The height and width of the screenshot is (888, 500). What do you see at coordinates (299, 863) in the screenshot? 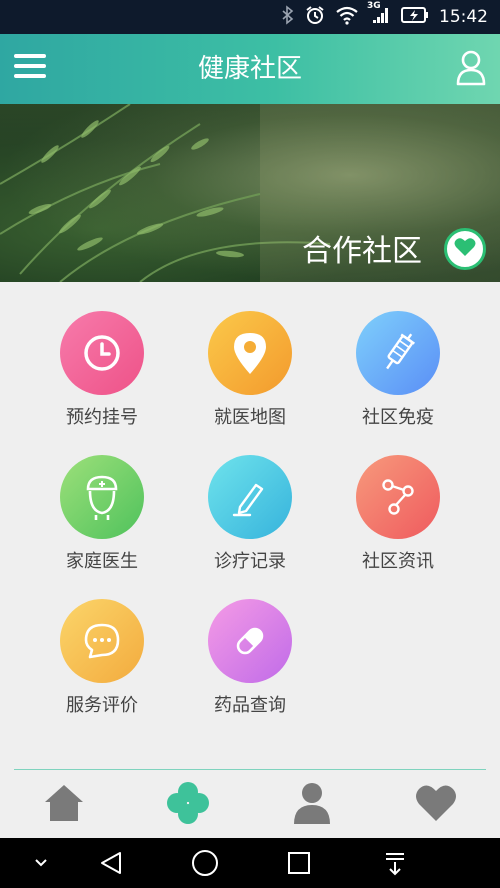
I see `recent-apps-icon` at bounding box center [299, 863].